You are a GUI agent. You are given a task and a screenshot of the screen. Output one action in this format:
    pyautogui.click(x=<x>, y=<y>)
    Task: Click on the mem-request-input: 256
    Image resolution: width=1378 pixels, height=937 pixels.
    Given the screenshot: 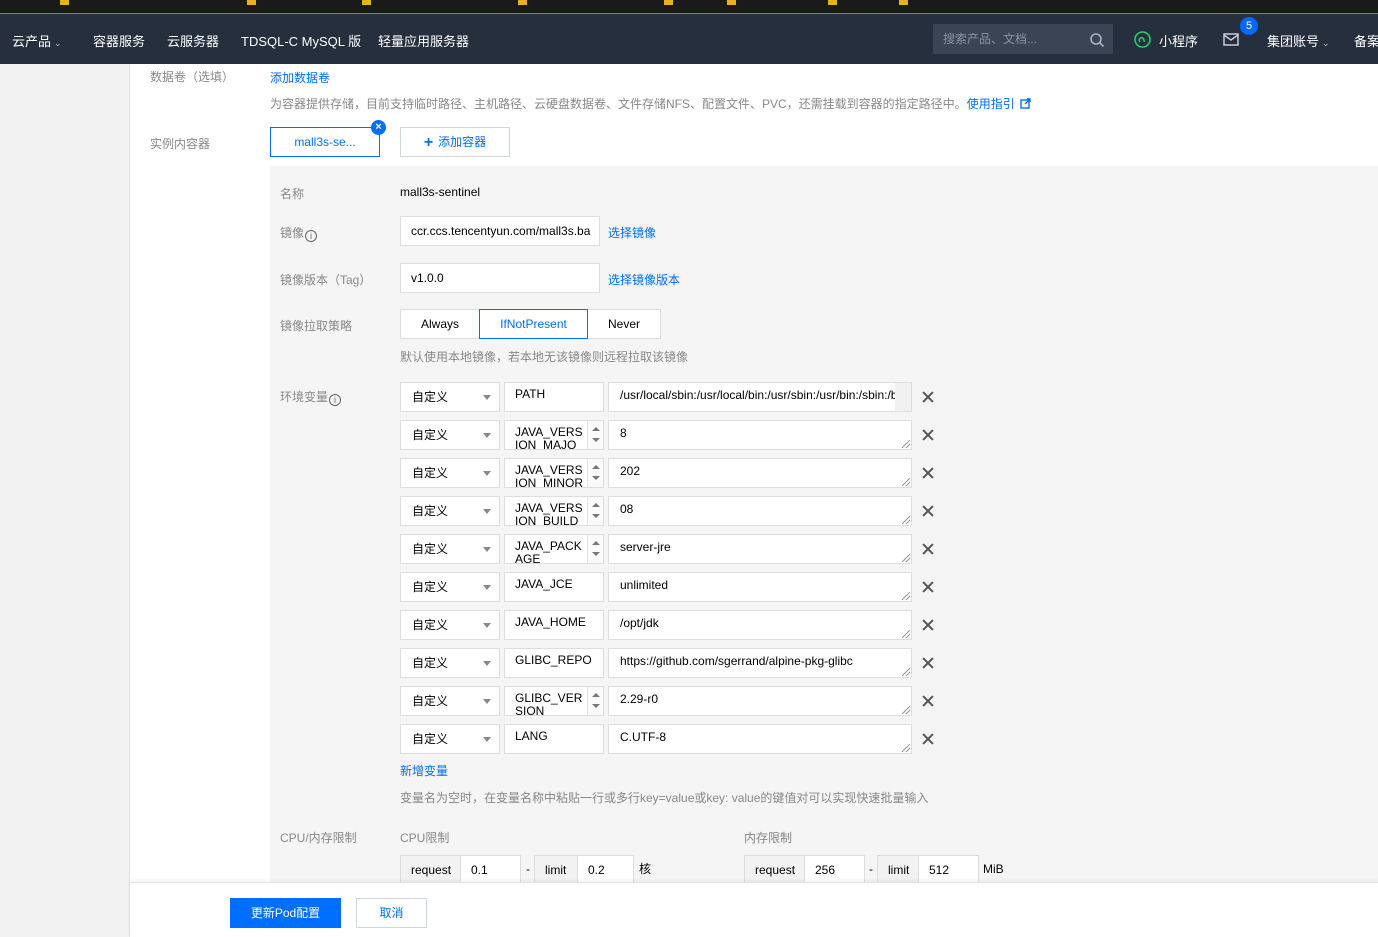 What is the action you would take?
    pyautogui.click(x=834, y=868)
    